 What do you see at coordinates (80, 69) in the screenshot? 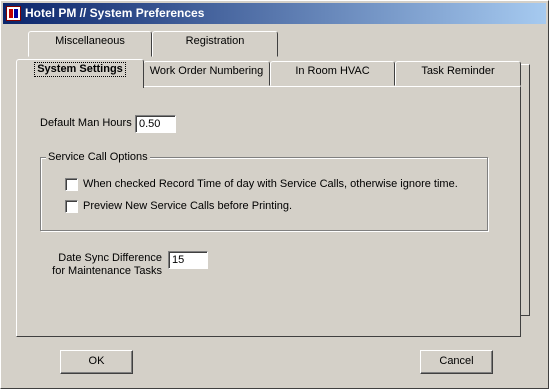
I see `tab-system-settings-label: System Settings` at bounding box center [80, 69].